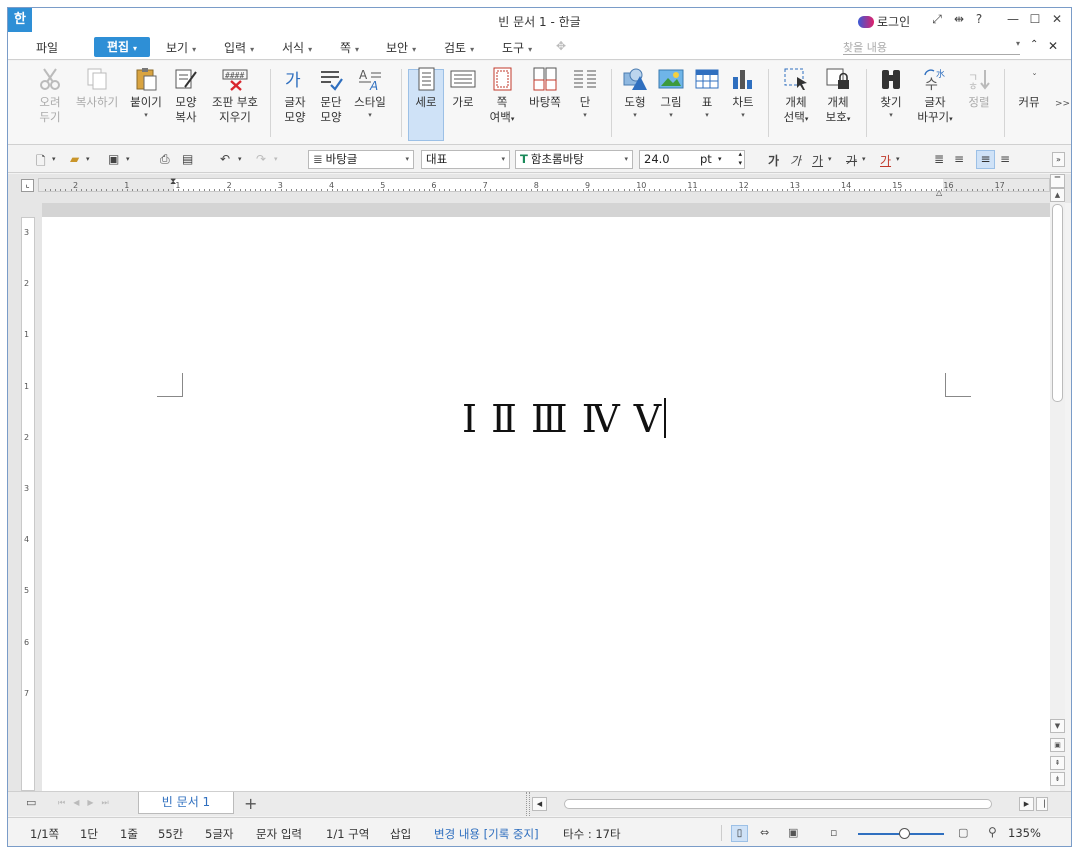  I want to click on close-icon: ✕, so click(1057, 19).